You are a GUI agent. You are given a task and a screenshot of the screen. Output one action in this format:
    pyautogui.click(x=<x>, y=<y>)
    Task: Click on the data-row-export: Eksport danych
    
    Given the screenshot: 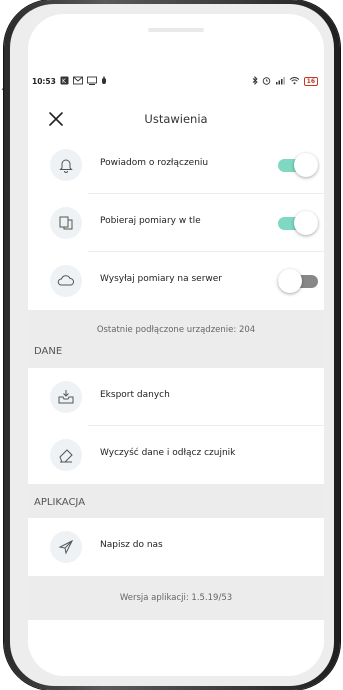 What is the action you would take?
    pyautogui.click(x=176, y=397)
    